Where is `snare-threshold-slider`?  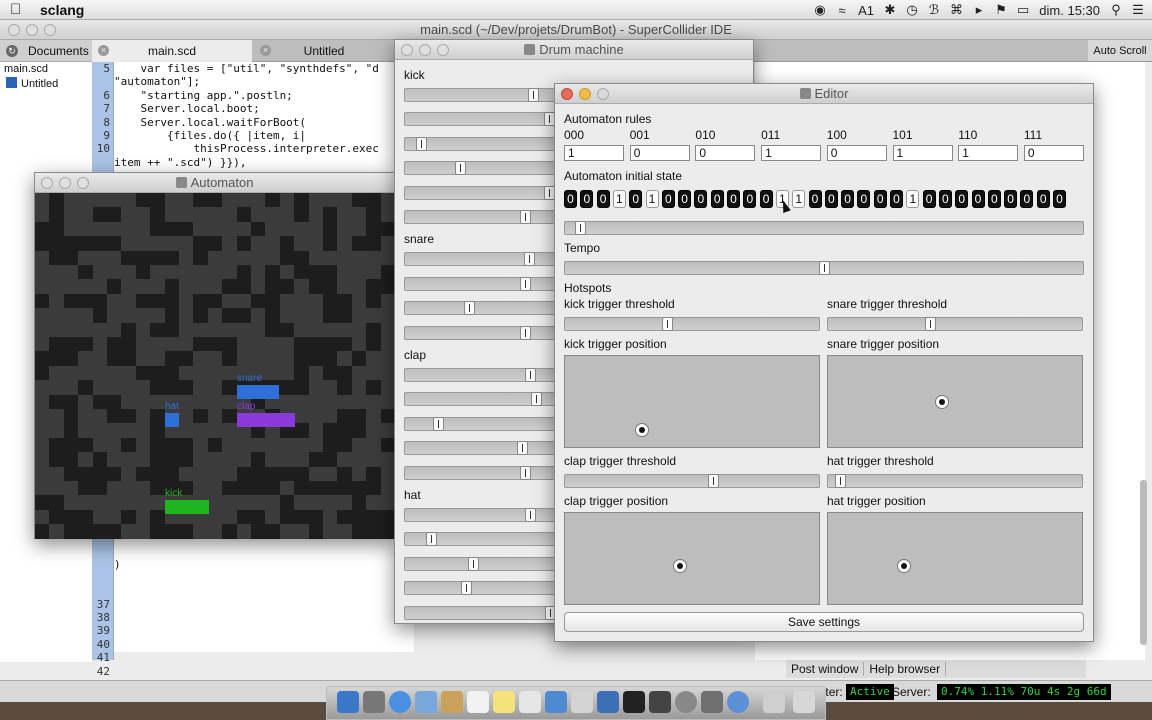 snare-threshold-slider is located at coordinates (955, 324).